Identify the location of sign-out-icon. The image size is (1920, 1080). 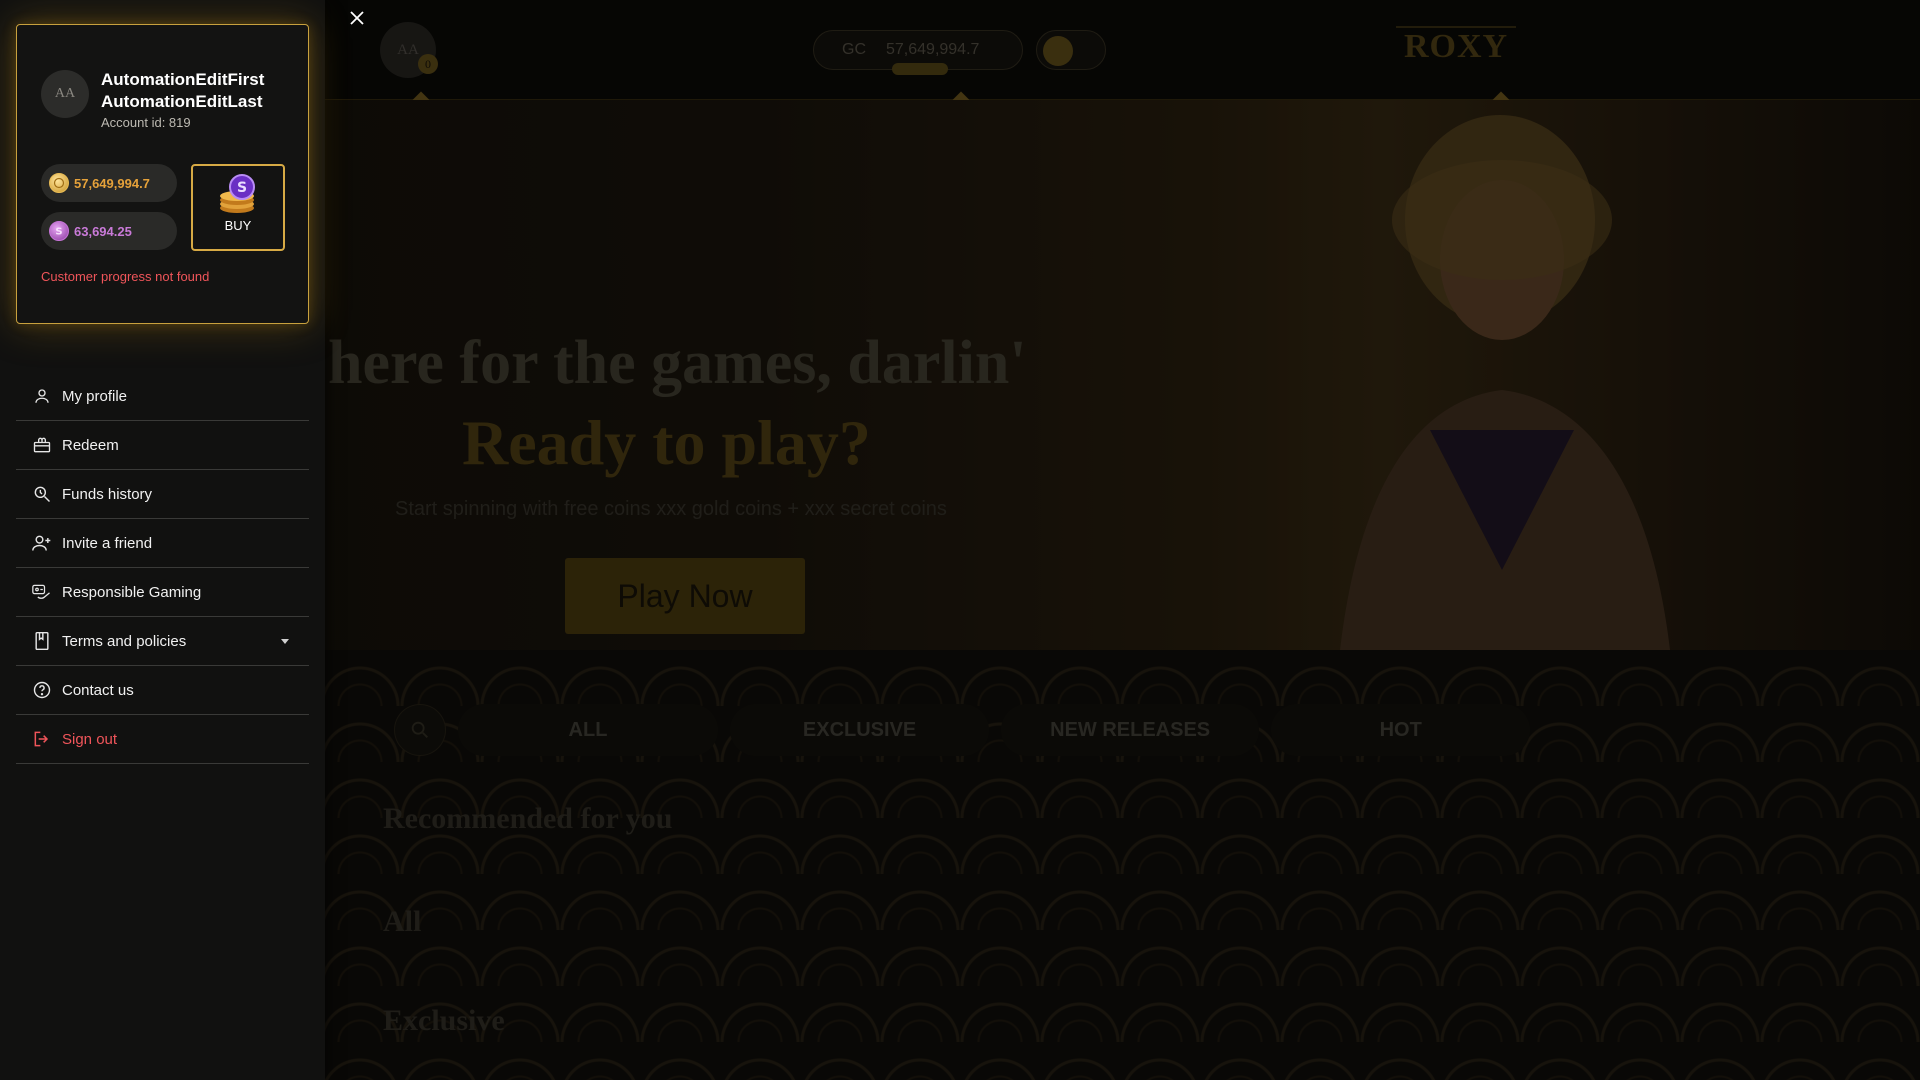
(42, 739).